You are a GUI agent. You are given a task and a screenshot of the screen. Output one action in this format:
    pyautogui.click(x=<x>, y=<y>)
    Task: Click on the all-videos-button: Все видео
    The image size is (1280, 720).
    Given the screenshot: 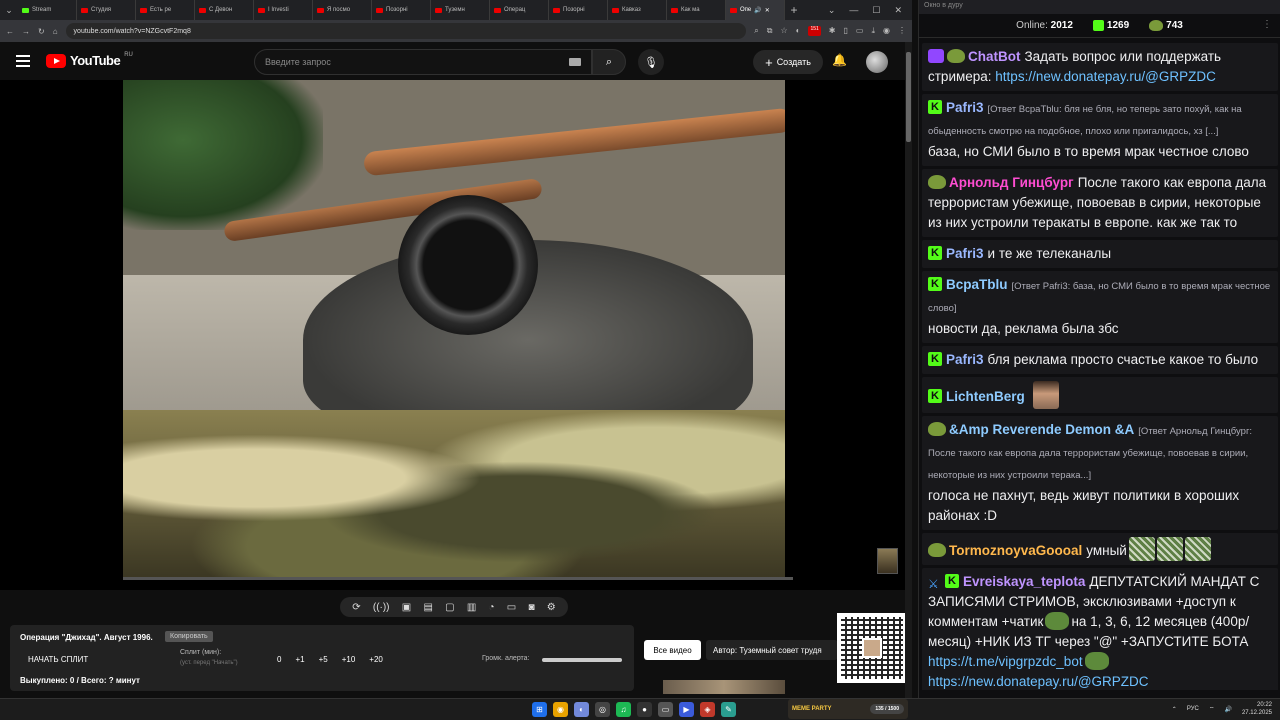 What is the action you would take?
    pyautogui.click(x=672, y=650)
    